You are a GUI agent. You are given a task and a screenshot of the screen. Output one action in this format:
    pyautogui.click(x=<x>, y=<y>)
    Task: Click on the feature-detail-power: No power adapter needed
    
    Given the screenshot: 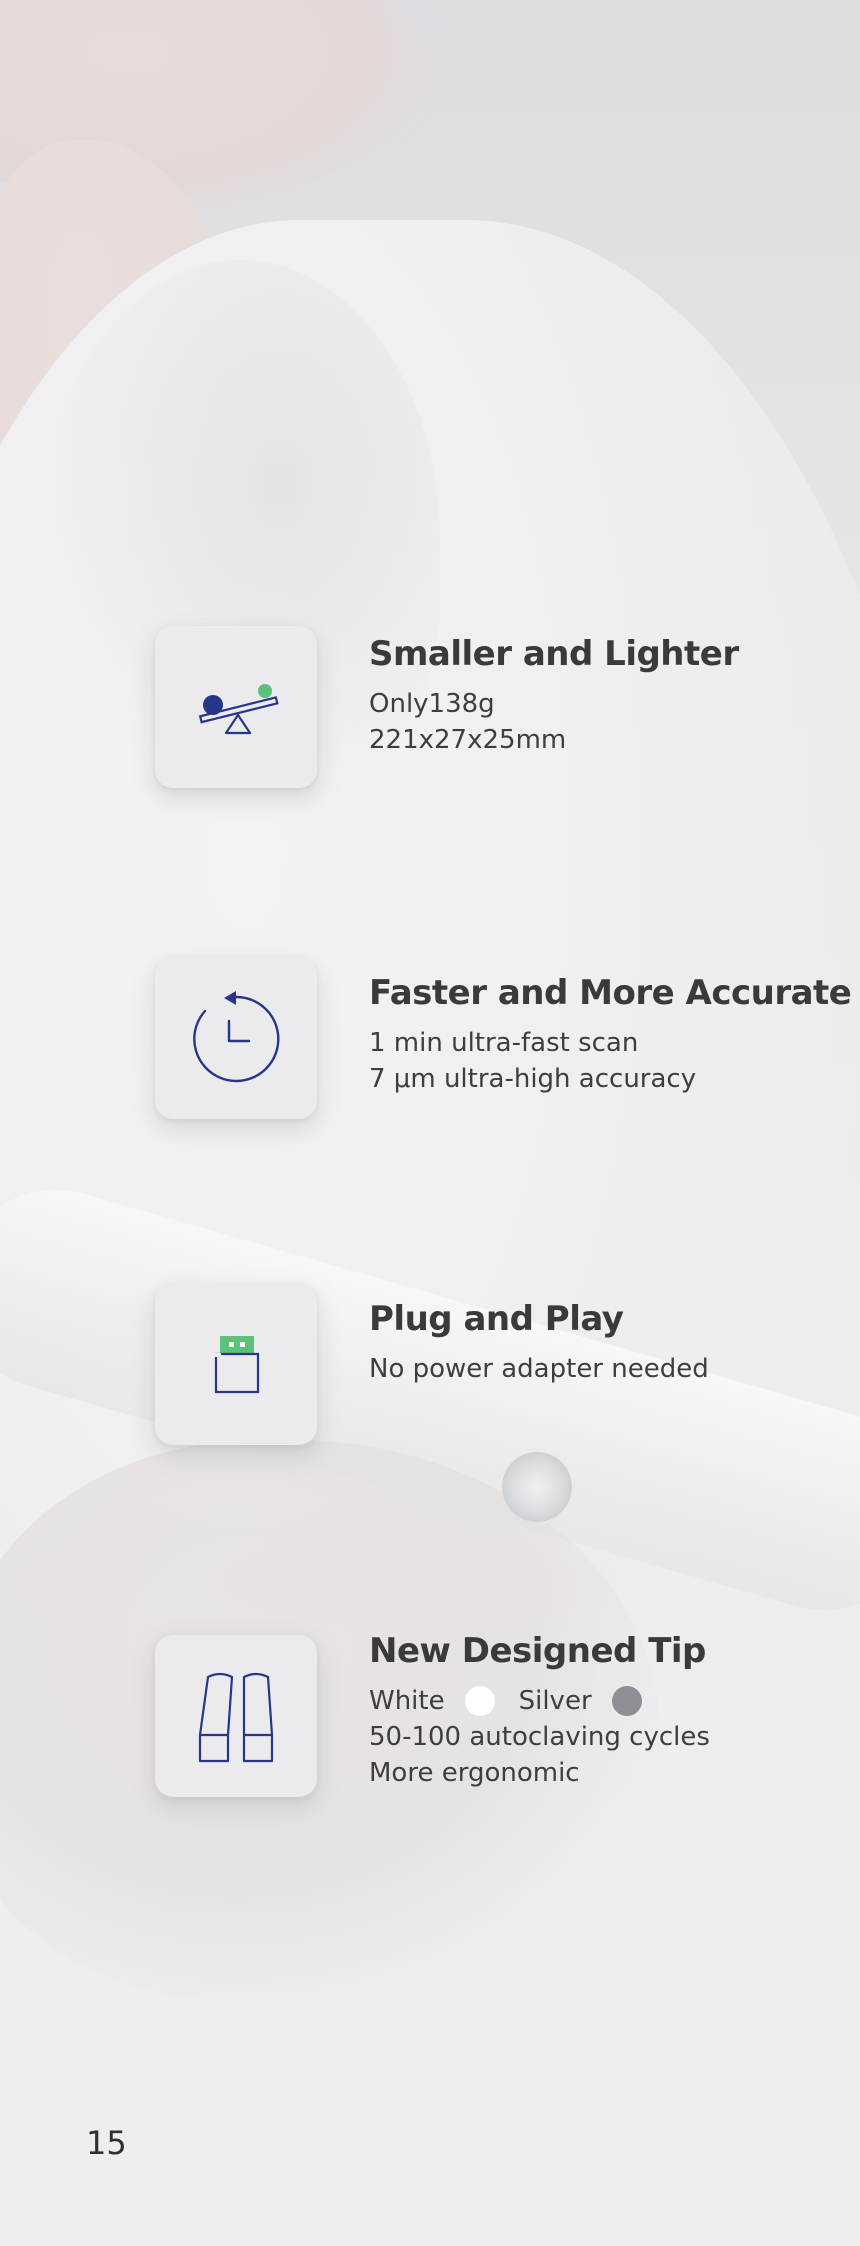 What is the action you would take?
    pyautogui.click(x=539, y=1369)
    